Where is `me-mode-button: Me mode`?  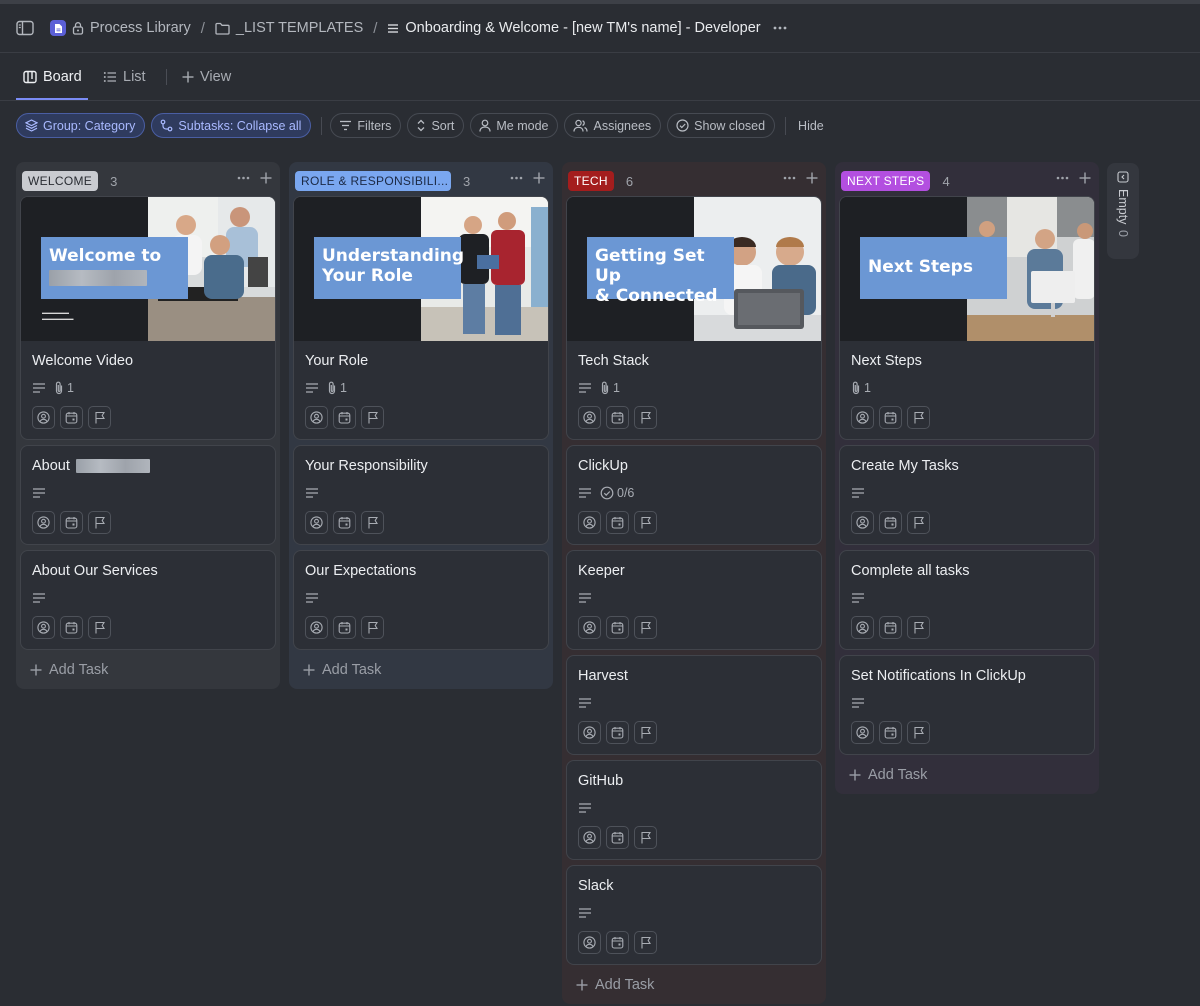
me-mode-button: Me mode is located at coordinates (514, 125).